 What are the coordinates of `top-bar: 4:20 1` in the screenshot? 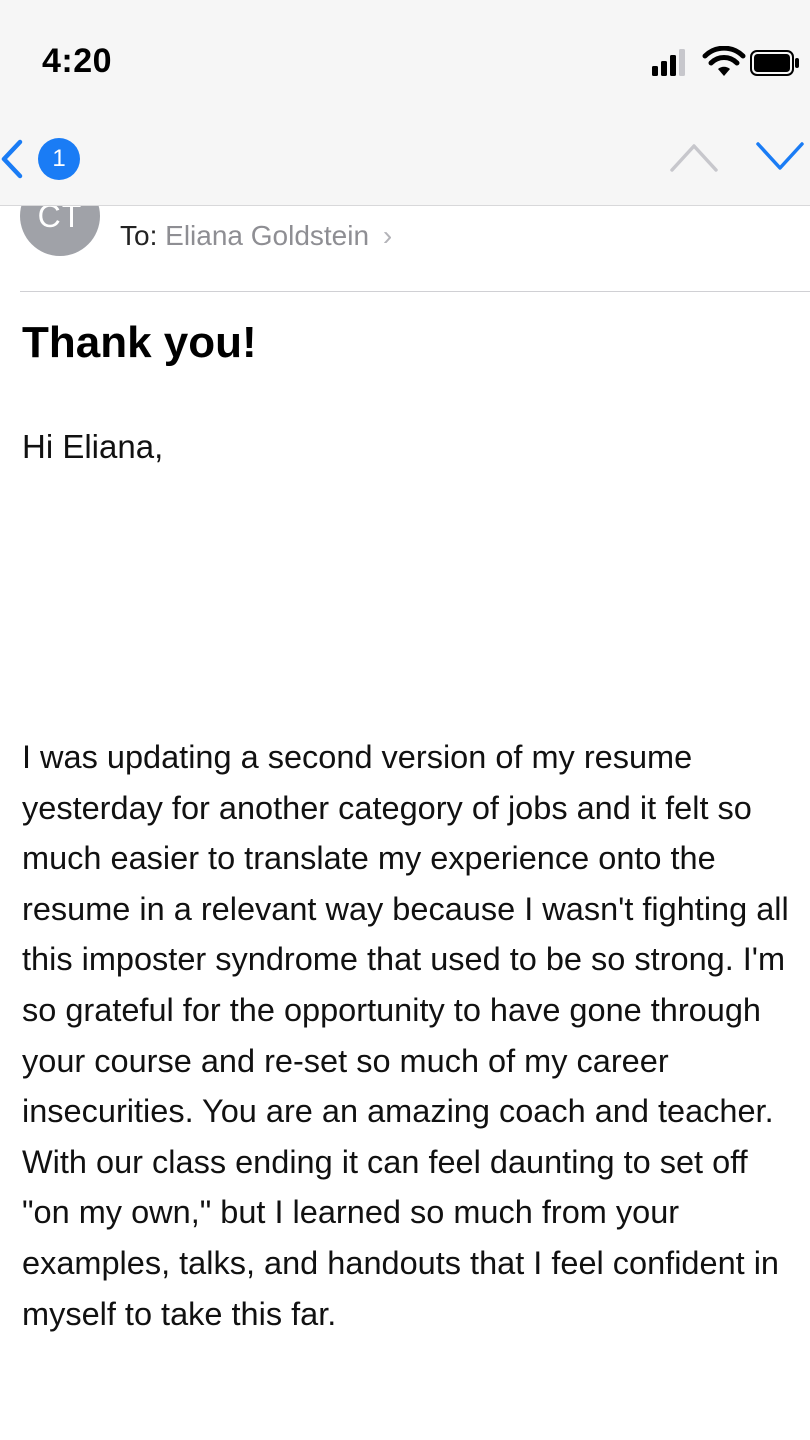 It's located at (405, 103).